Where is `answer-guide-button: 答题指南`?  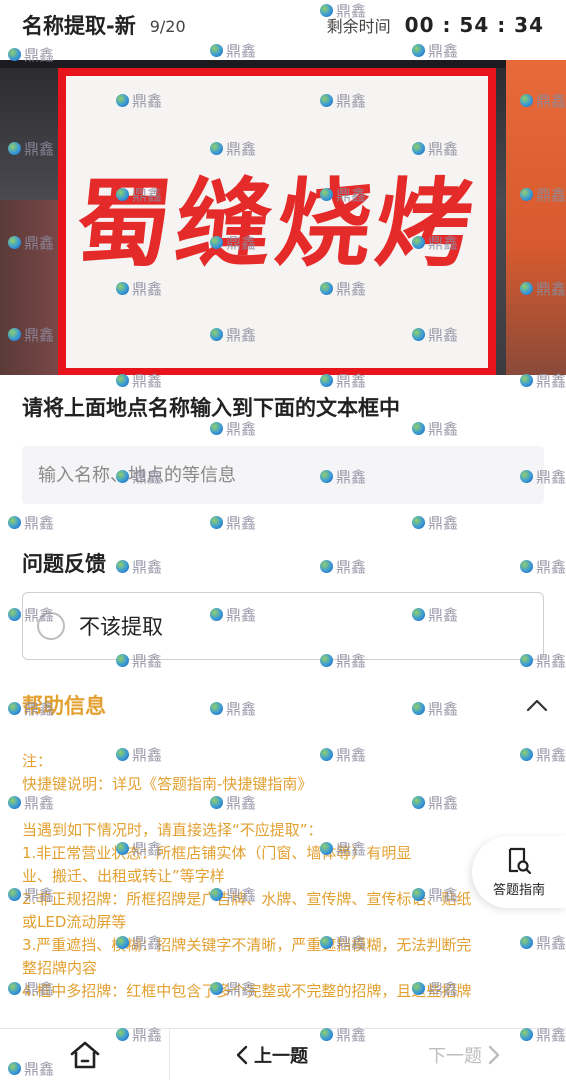
answer-guide-button: 答题指南 is located at coordinates (519, 872).